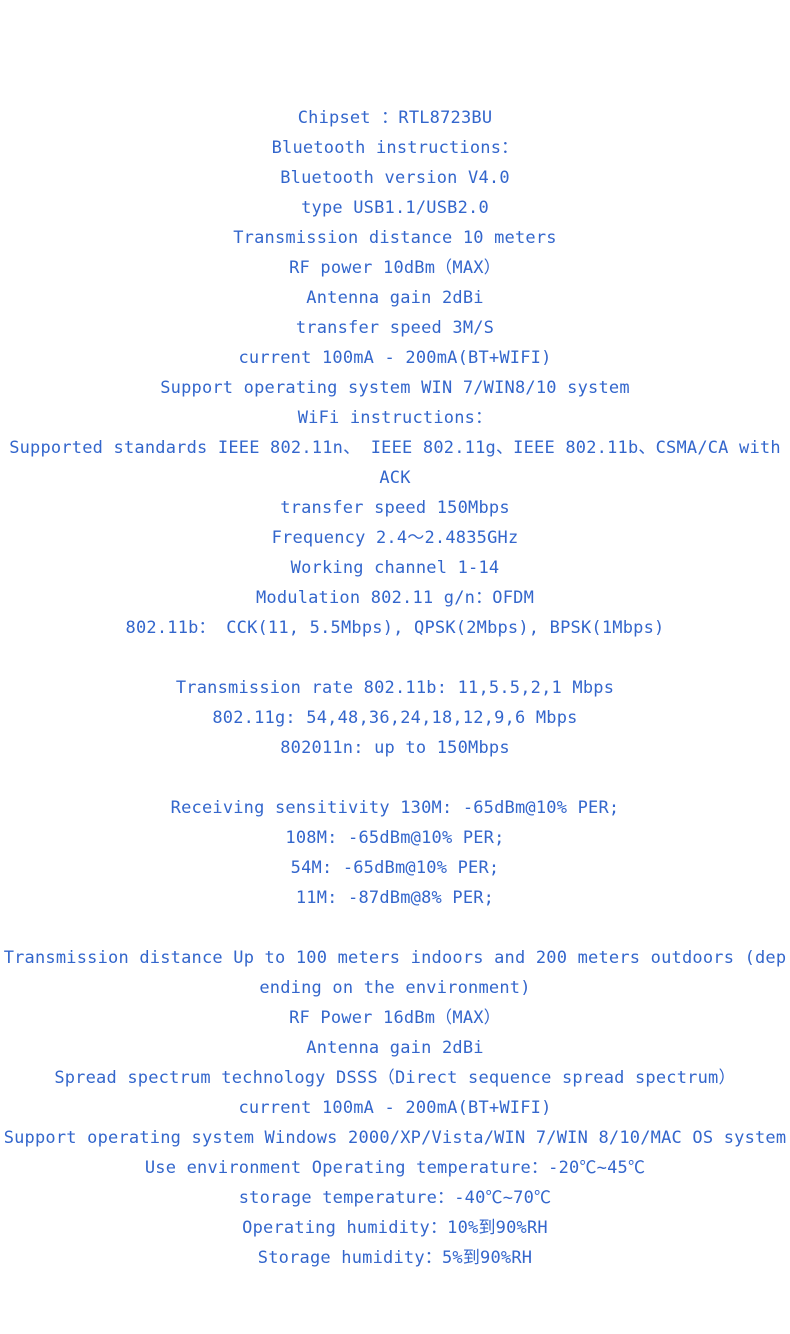 The height and width of the screenshot is (1334, 790). I want to click on spec-line-bluetooth-current: current 100mA - 200mA(BT+WIFI), so click(395, 358).